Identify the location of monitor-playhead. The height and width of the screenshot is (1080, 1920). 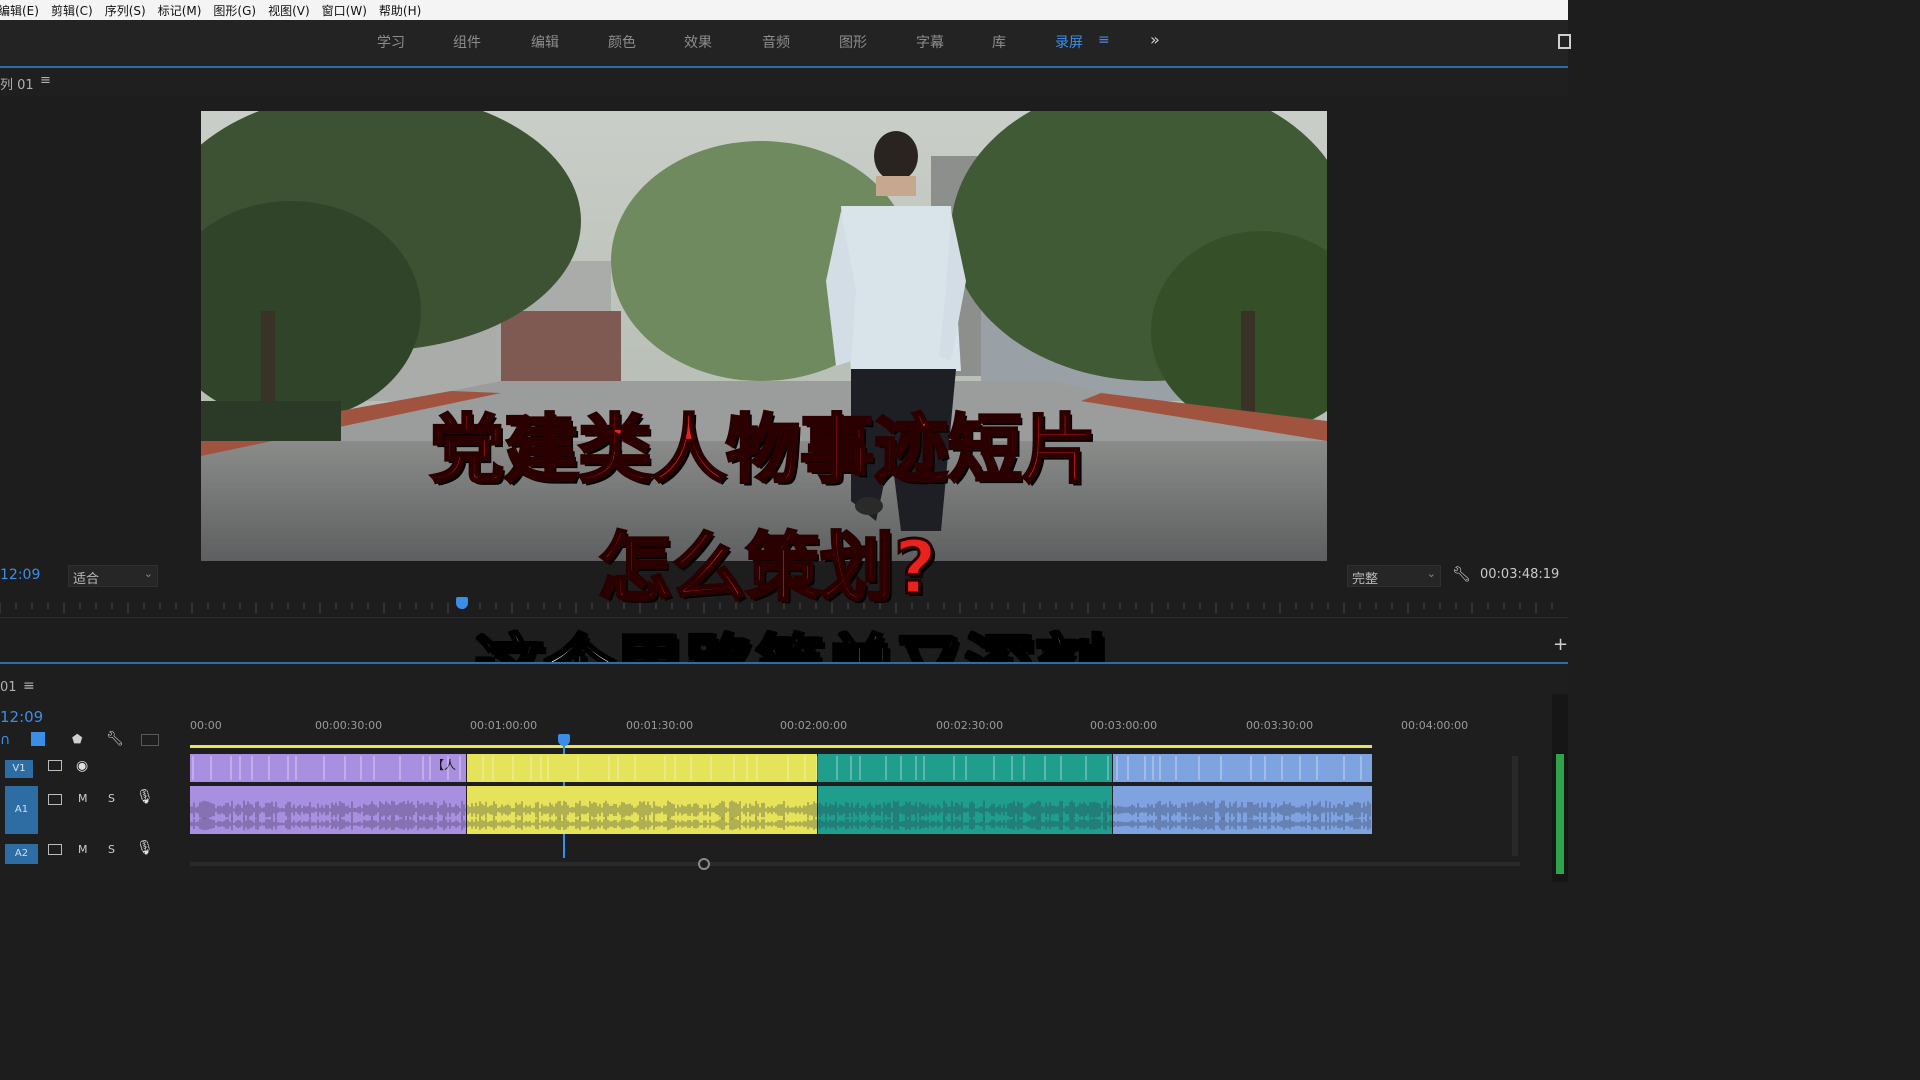
(462, 603).